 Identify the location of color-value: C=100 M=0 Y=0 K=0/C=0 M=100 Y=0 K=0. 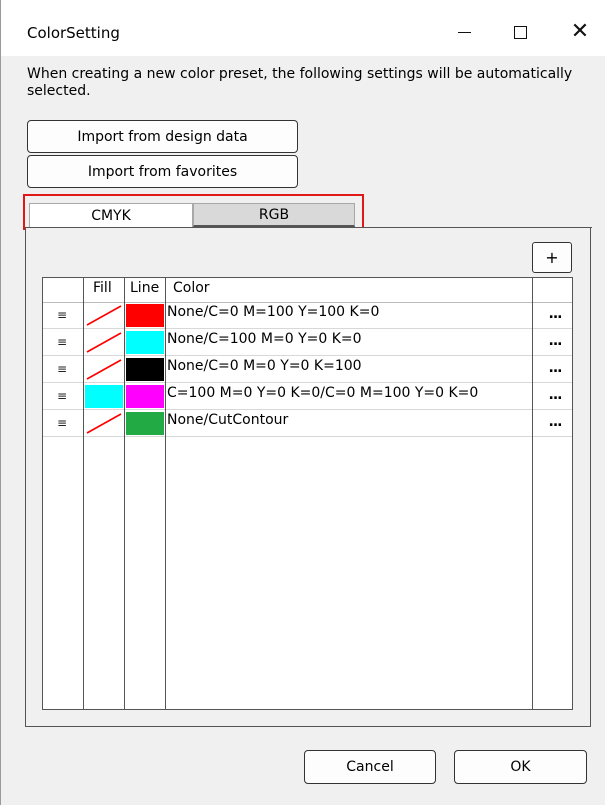
(323, 393).